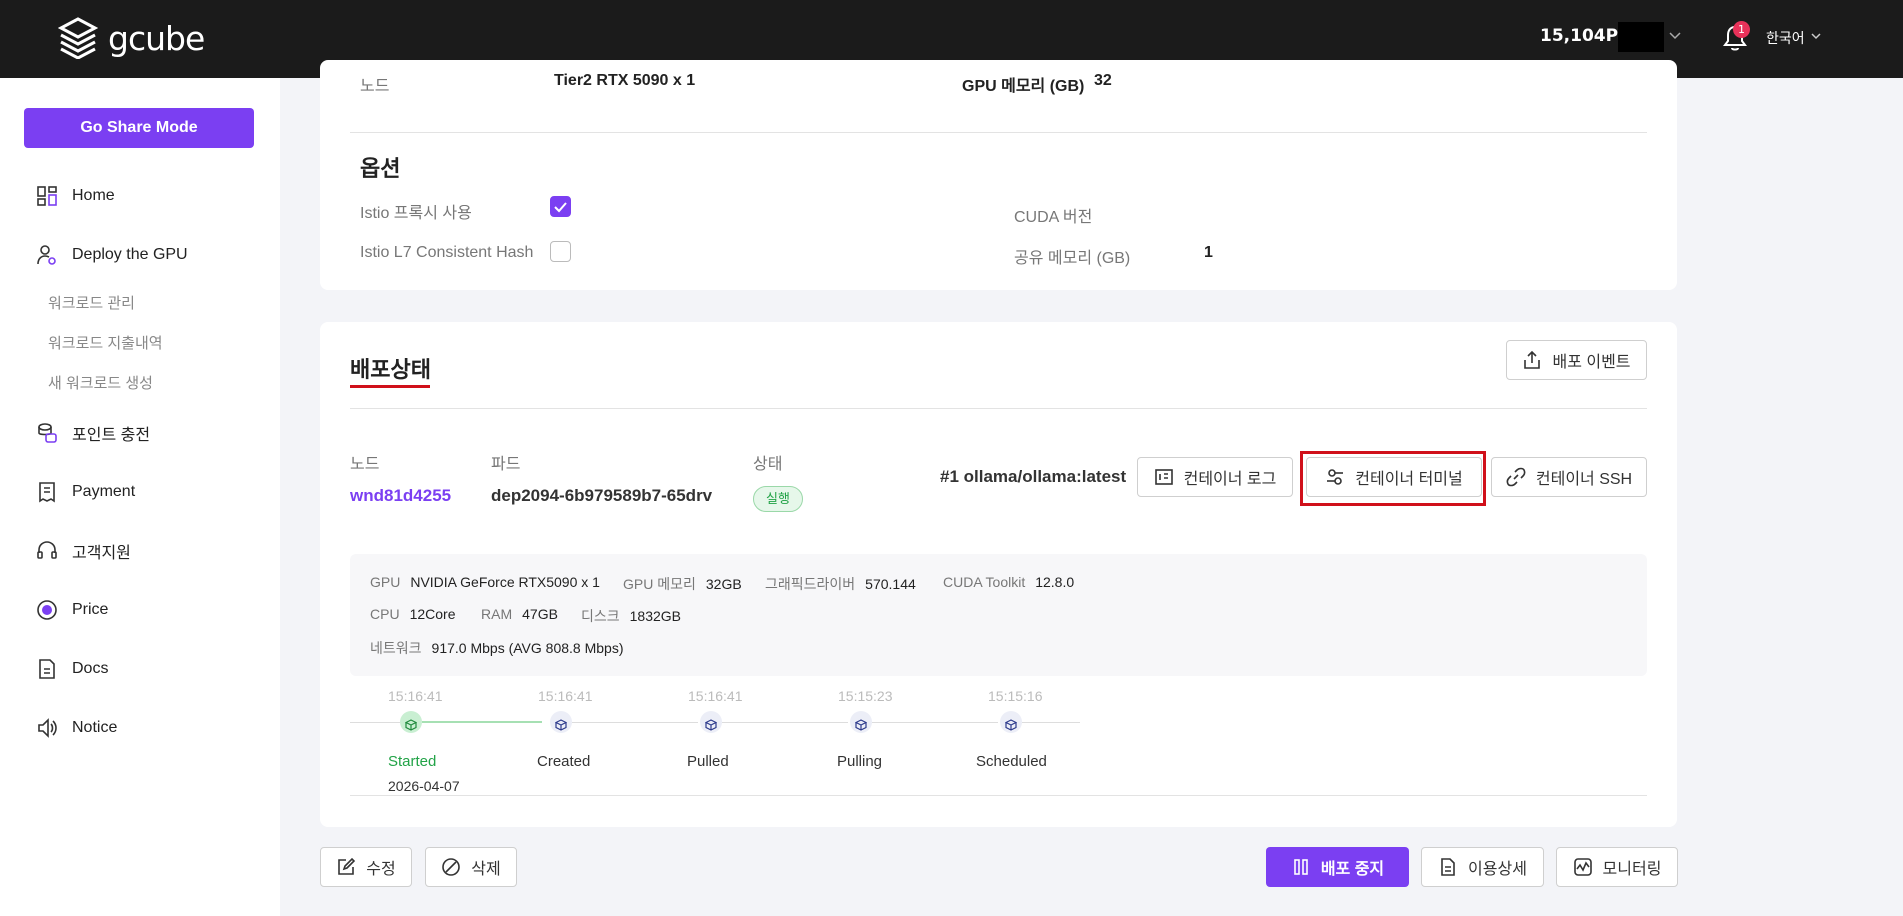 The width and height of the screenshot is (1903, 916). Describe the element at coordinates (1009, 582) in the screenshot. I see `spec-cuda-toolkit: CUDA Toolkit 12.8.0` at that location.